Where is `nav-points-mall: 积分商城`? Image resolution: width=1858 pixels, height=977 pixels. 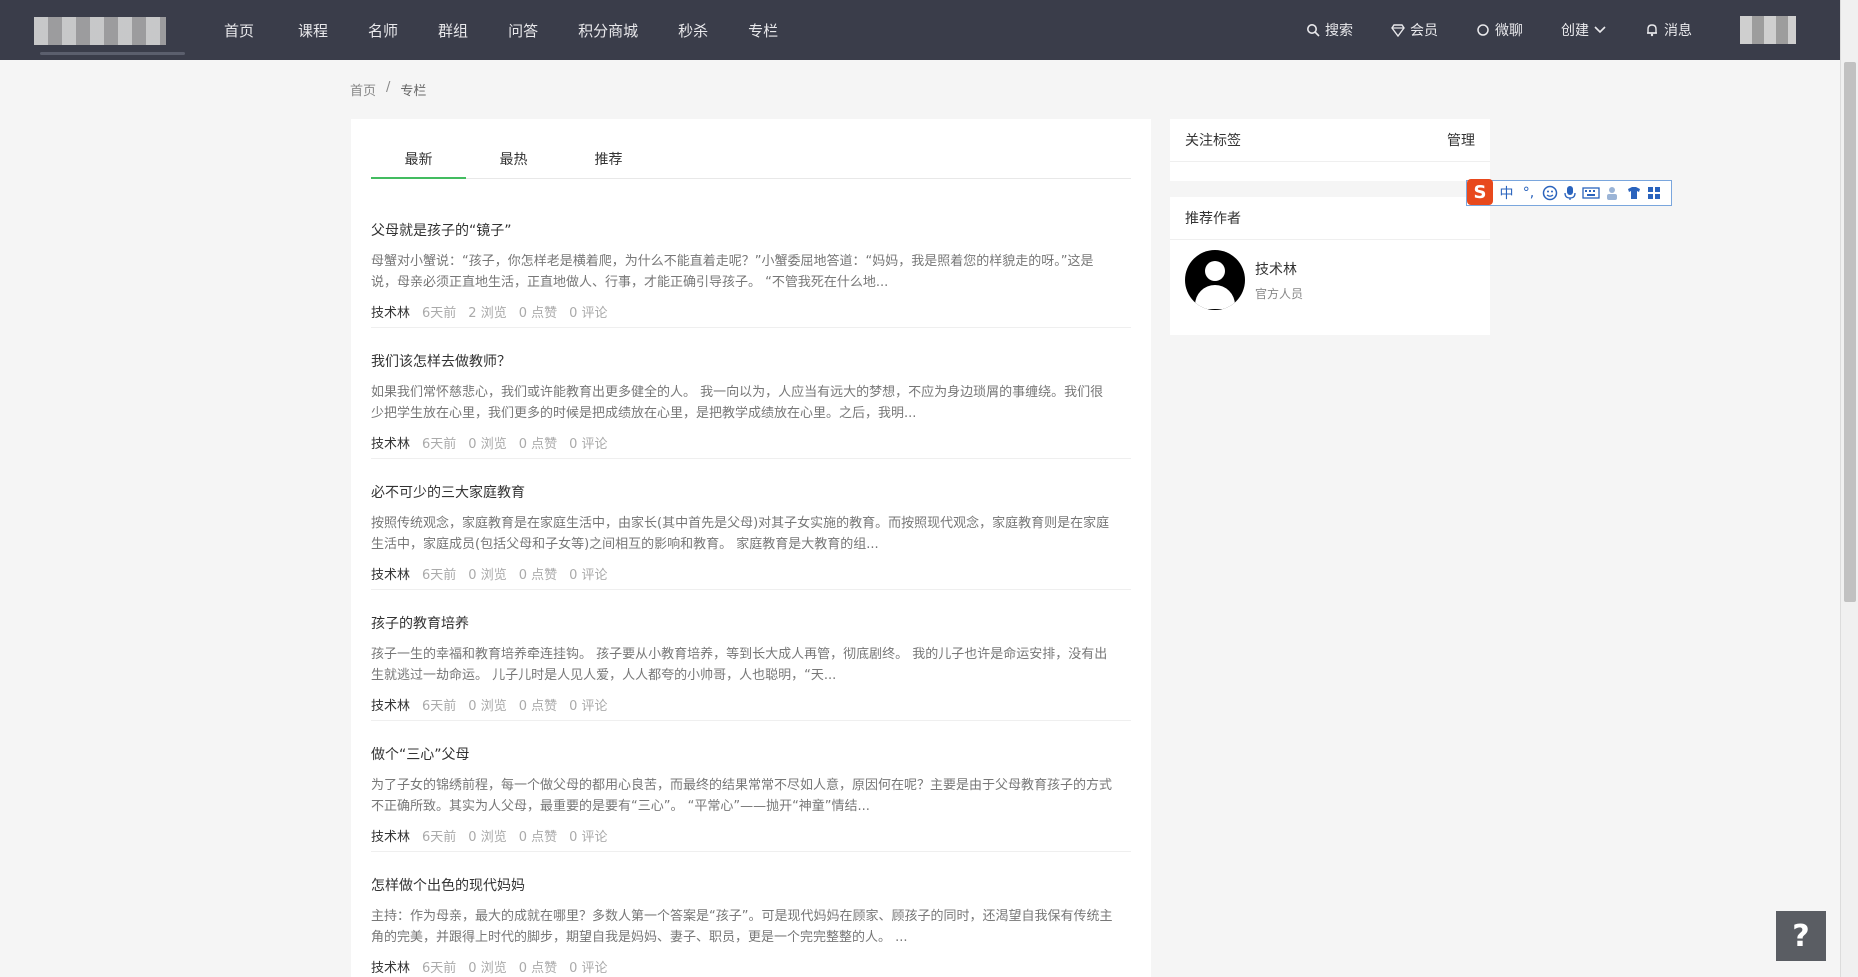 nav-points-mall: 积分商城 is located at coordinates (608, 30).